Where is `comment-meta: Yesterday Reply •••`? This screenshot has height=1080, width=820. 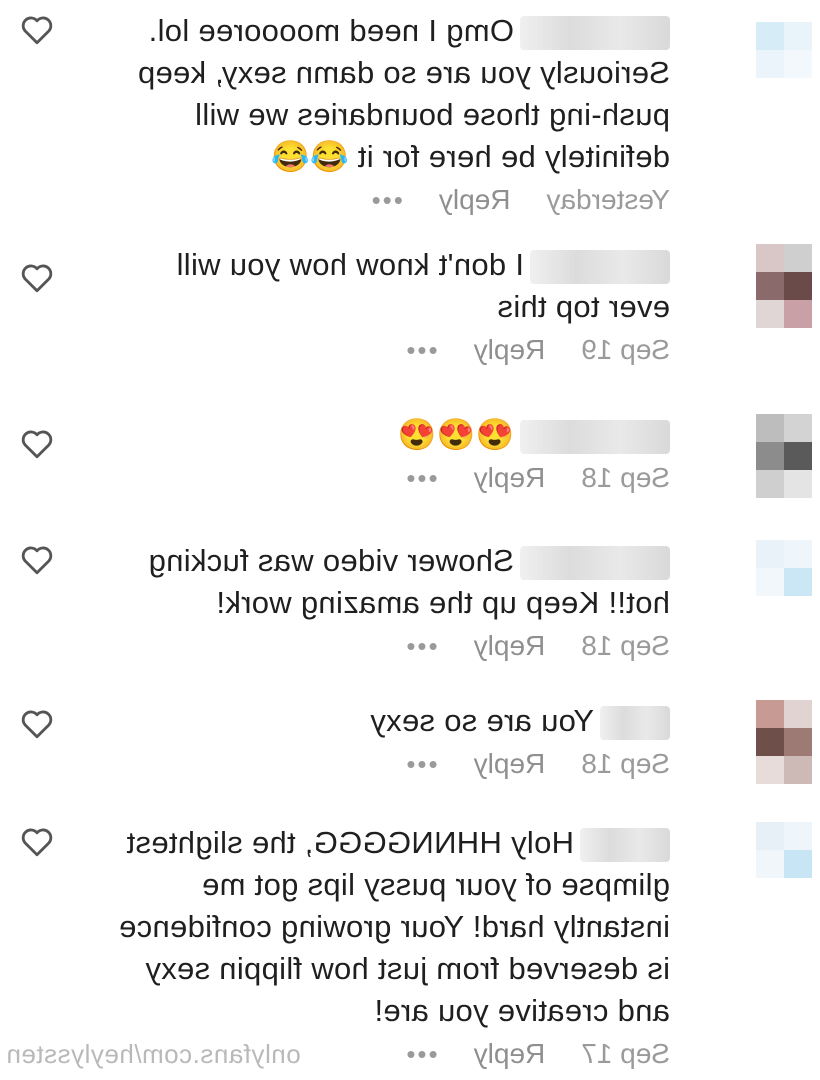
comment-meta: Yesterday Reply ••• is located at coordinates (390, 200).